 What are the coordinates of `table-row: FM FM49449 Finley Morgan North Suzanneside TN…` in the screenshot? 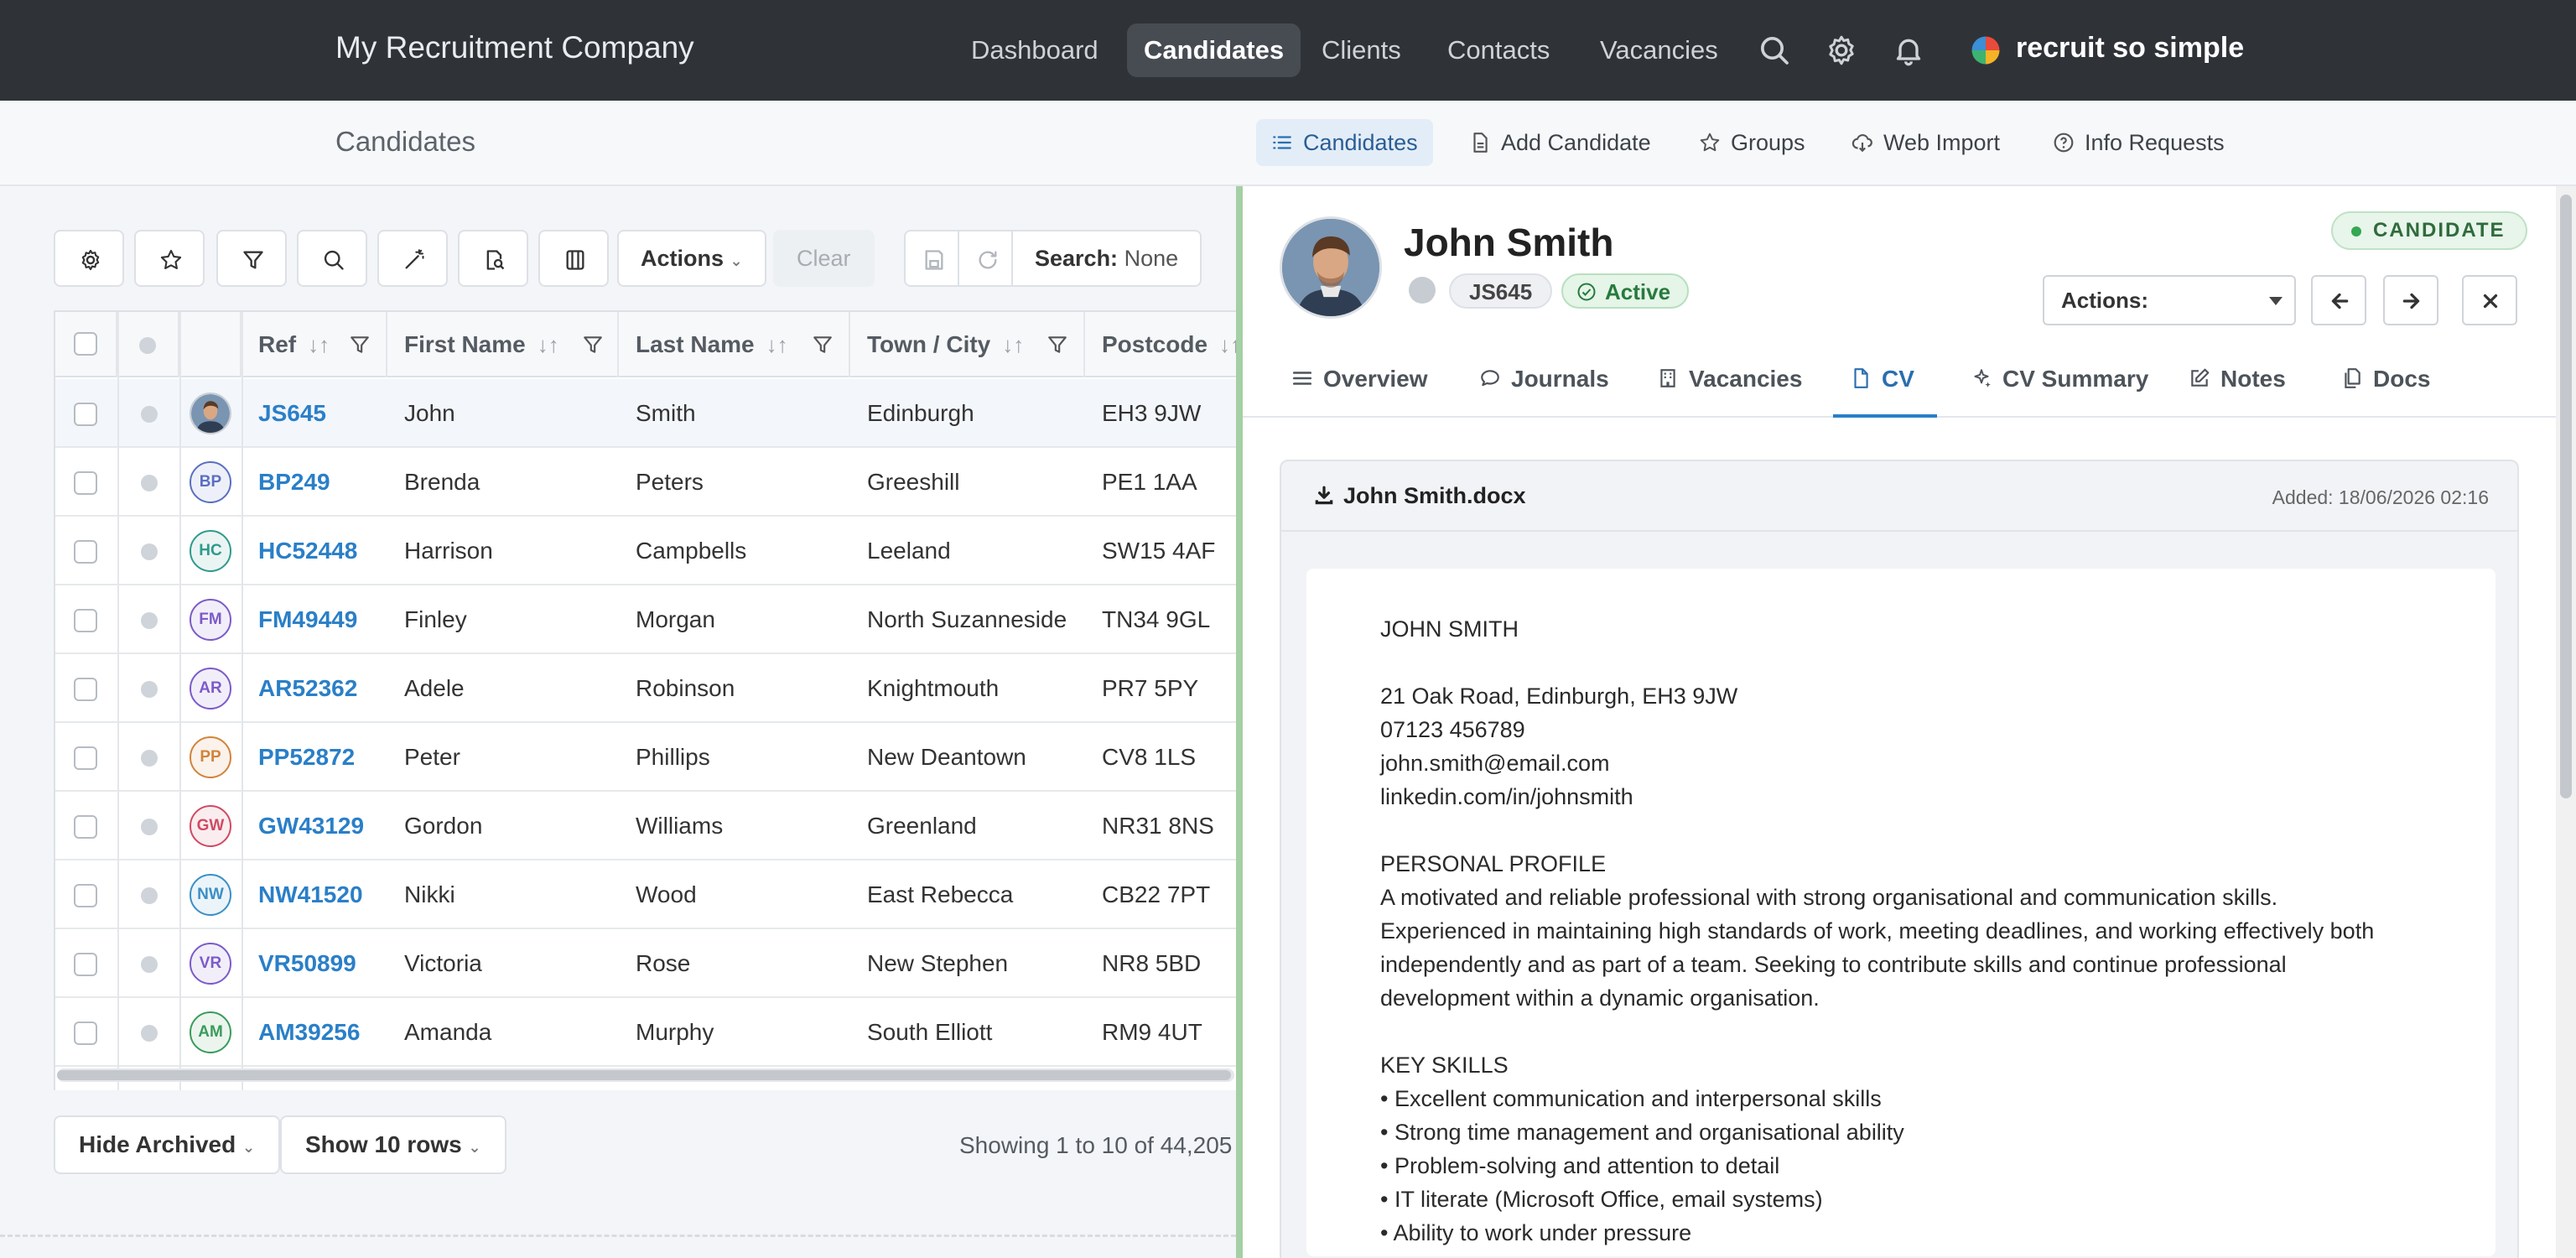 It's located at (645, 619).